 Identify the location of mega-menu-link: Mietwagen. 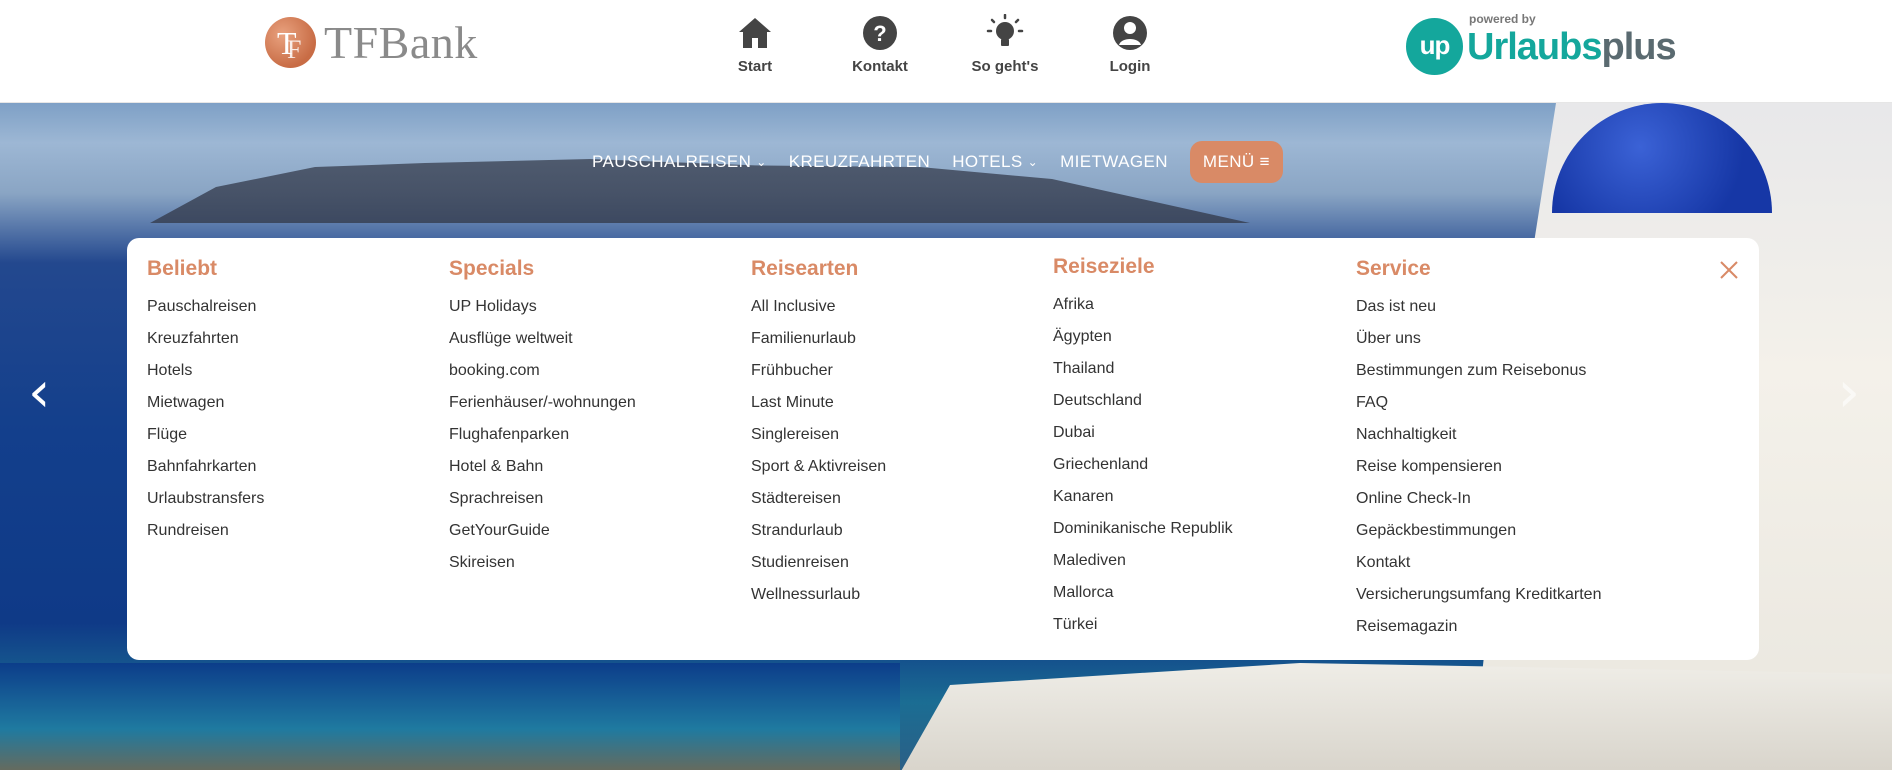
(205, 403).